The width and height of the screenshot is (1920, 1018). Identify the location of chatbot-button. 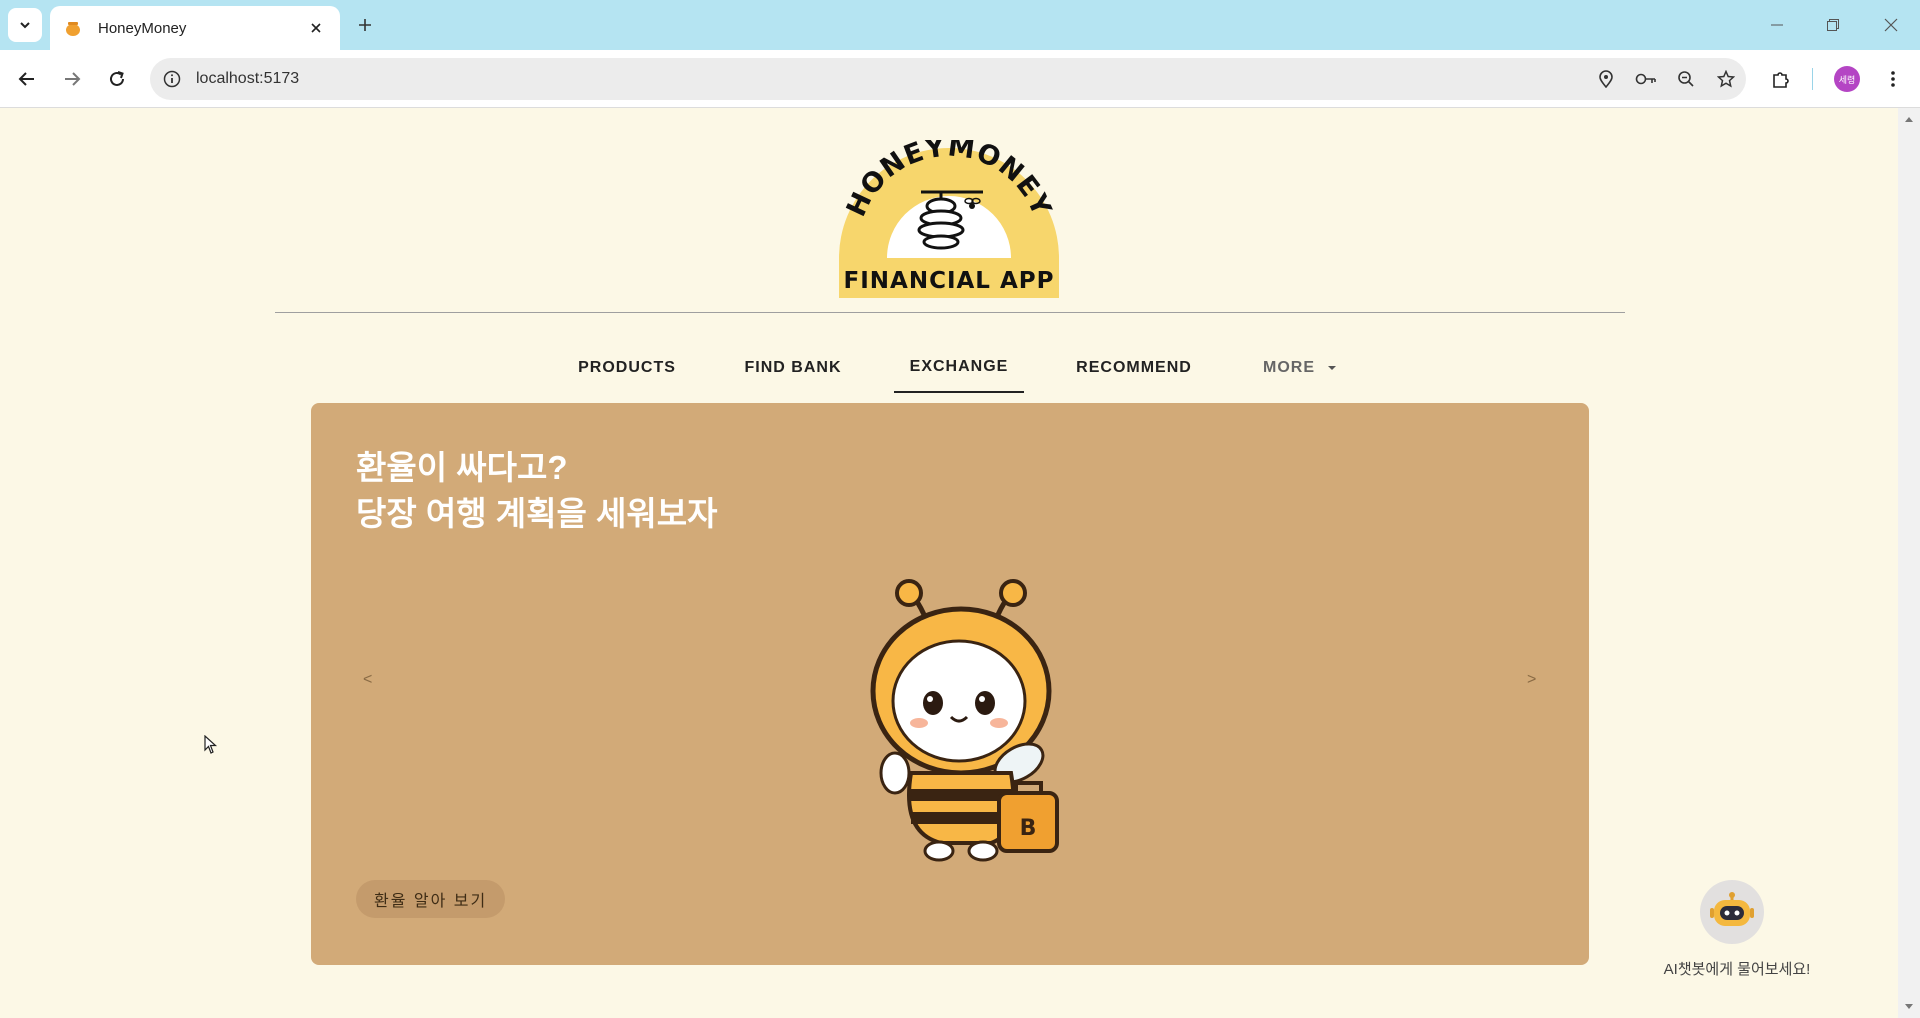
(1732, 912).